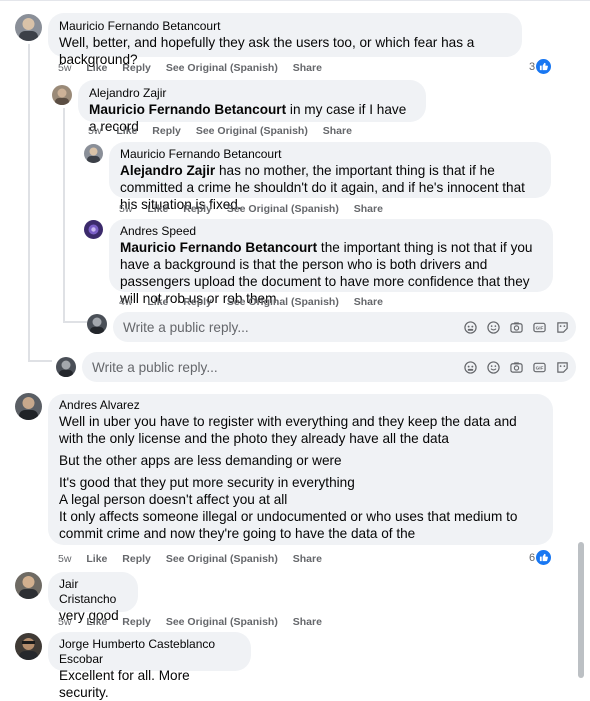  Describe the element at coordinates (581, 610) in the screenshot. I see `scrollbar` at that location.